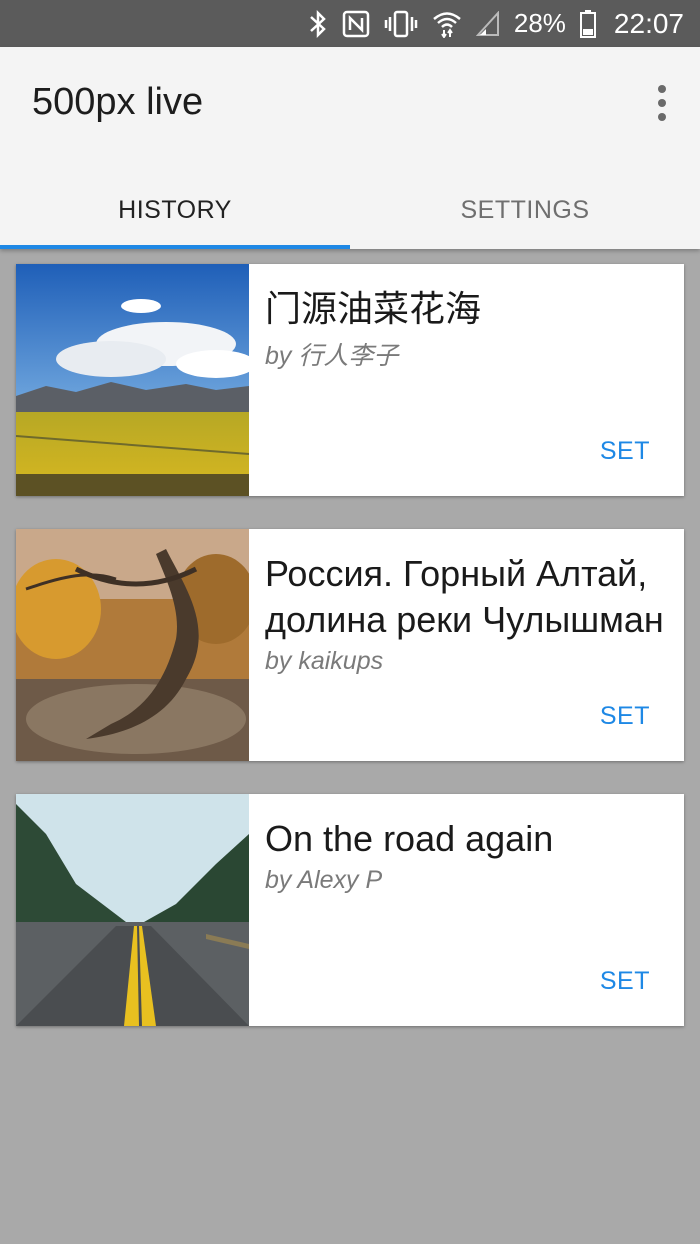  I want to click on tab-settings: SETTINGS, so click(525, 210).